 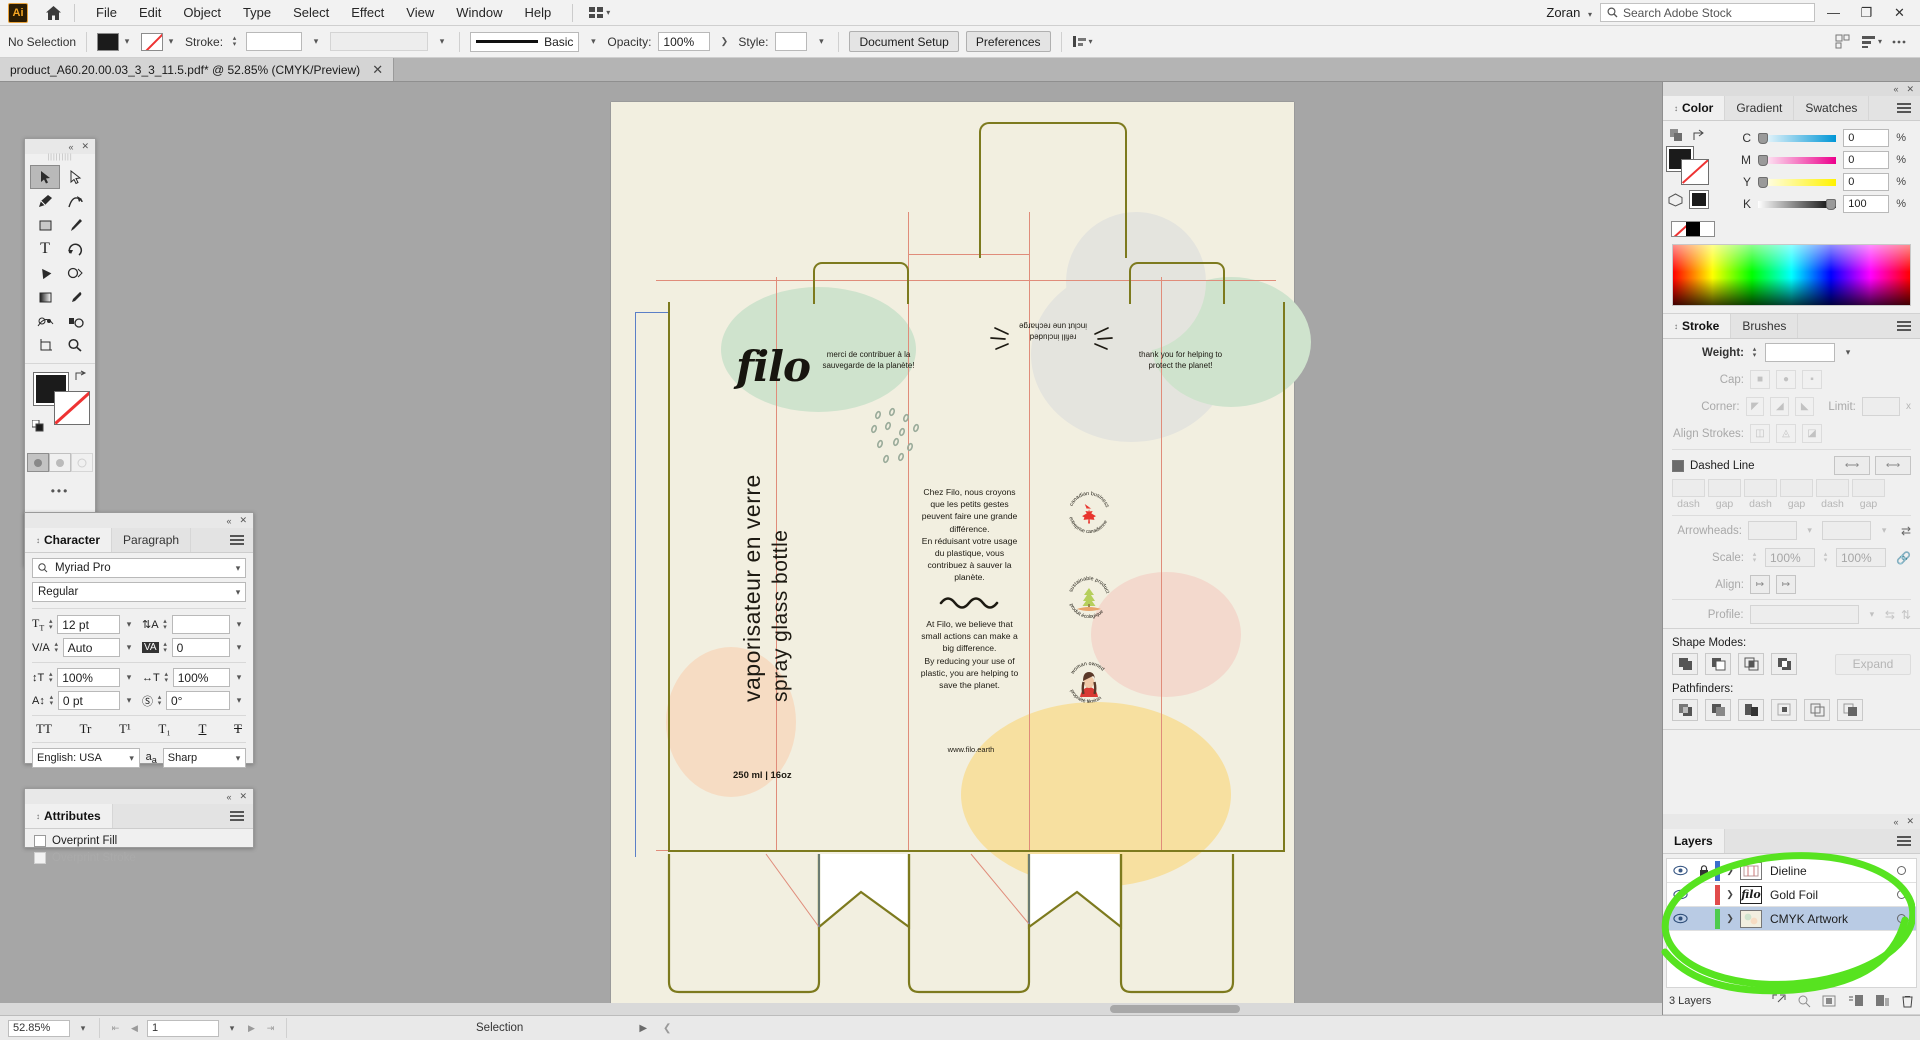 I want to click on pathfinder-minus-back-button, so click(x=1850, y=710).